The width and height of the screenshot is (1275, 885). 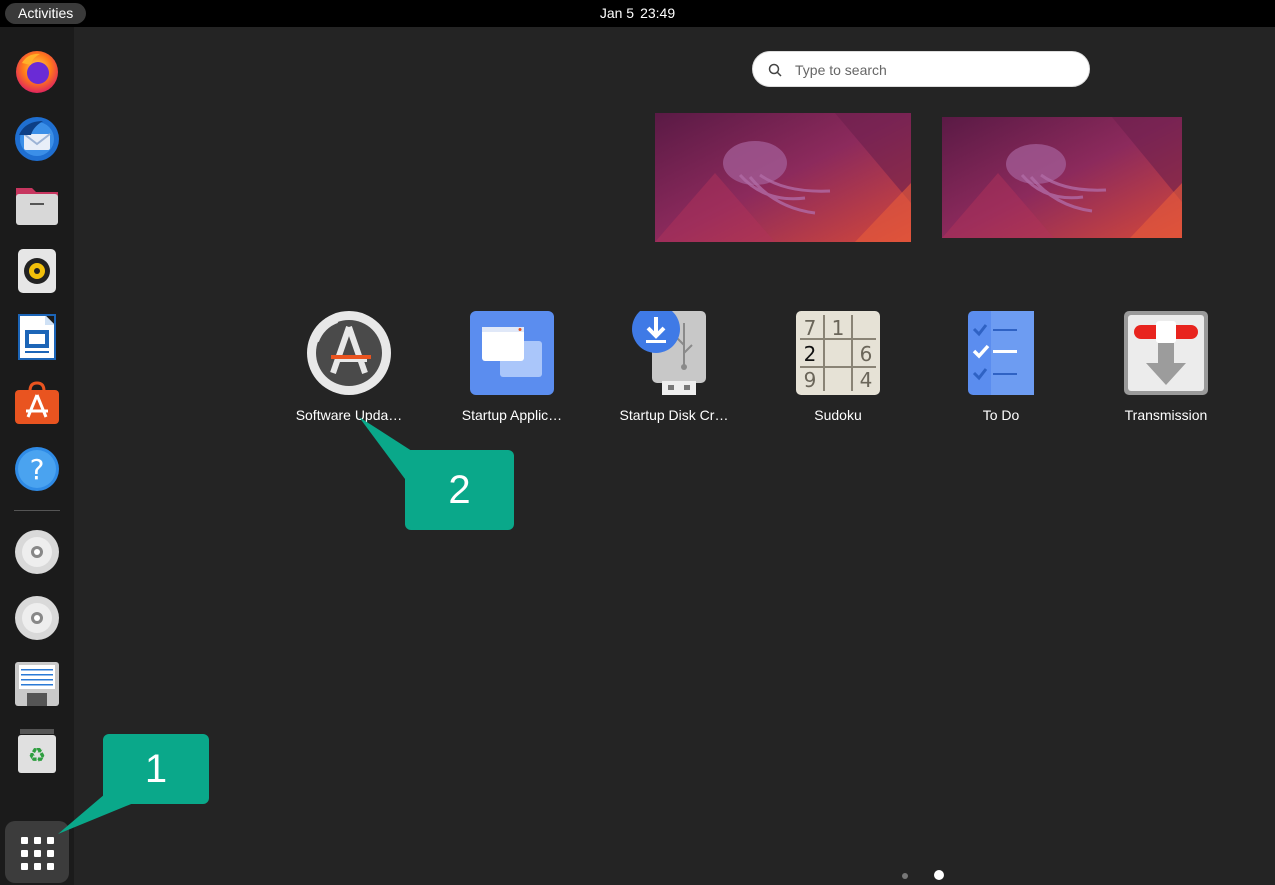 I want to click on svg-text: 7, so click(x=810, y=328).